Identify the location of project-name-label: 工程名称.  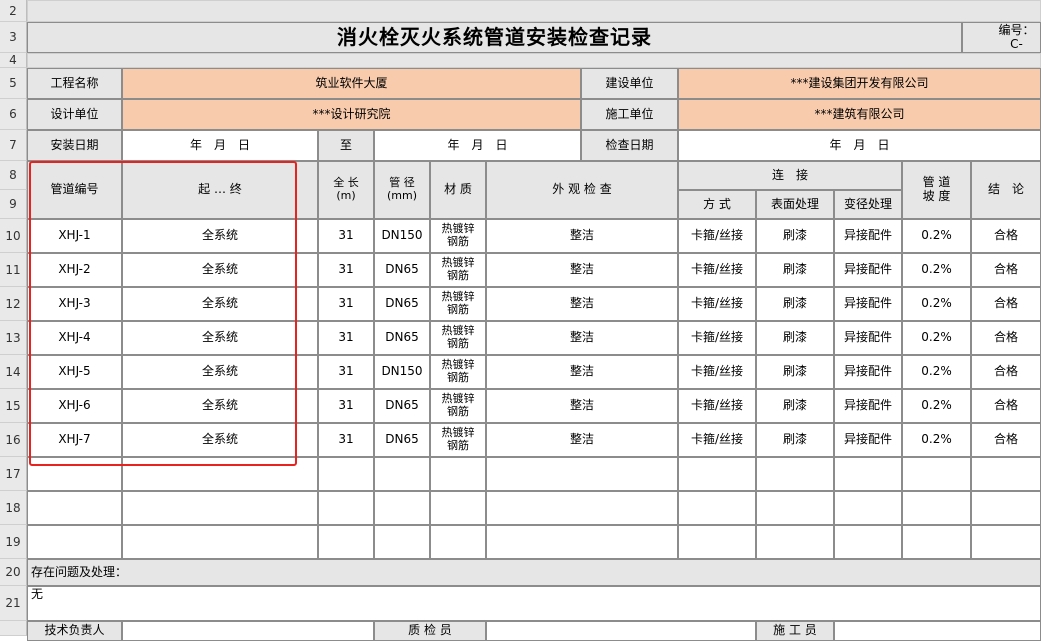
(74, 83).